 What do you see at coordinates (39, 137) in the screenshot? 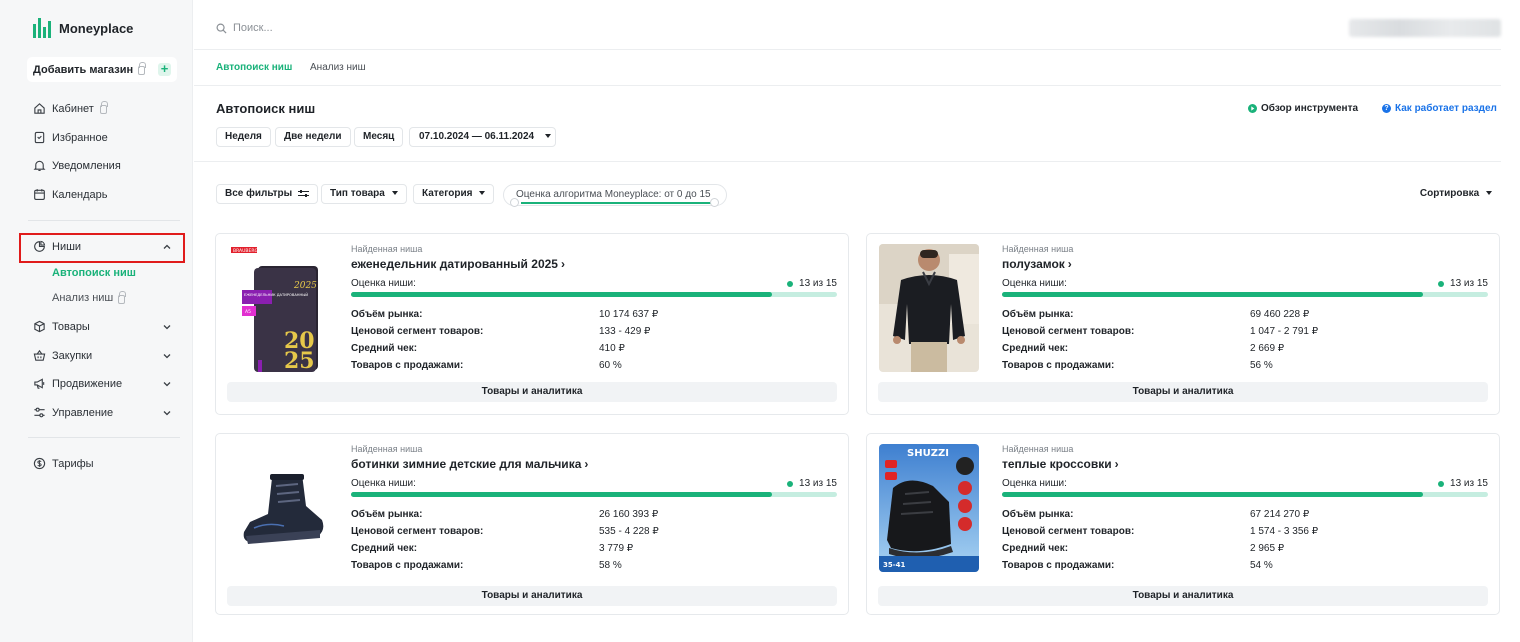
I see `bookmark-icon` at bounding box center [39, 137].